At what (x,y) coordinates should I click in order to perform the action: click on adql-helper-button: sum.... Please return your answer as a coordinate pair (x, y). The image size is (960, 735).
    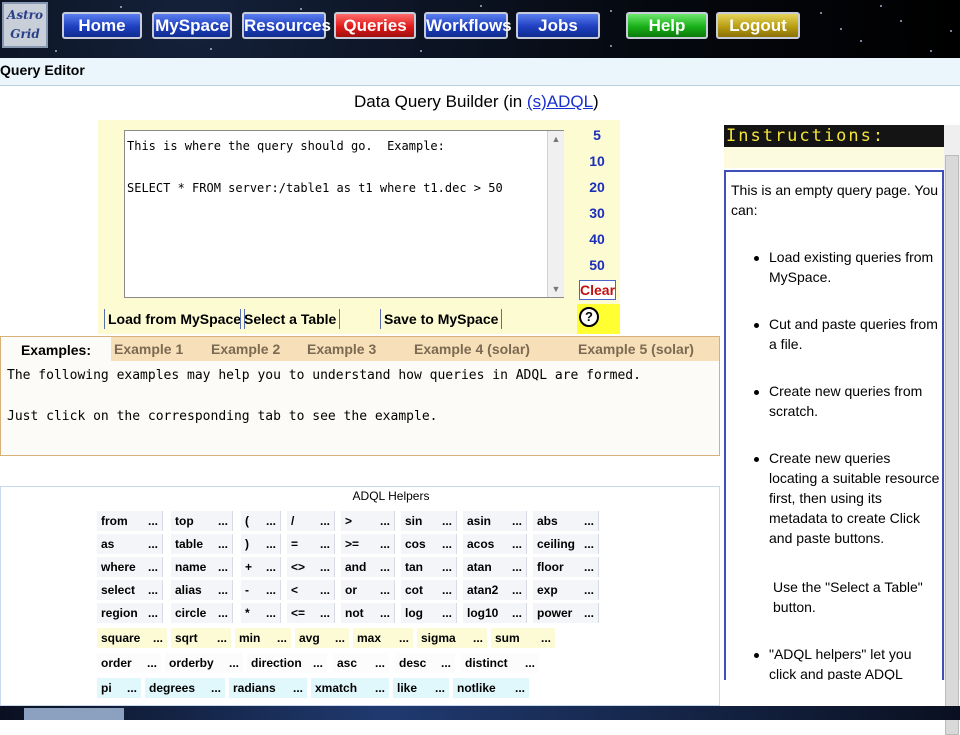
    Looking at the image, I should click on (523, 638).